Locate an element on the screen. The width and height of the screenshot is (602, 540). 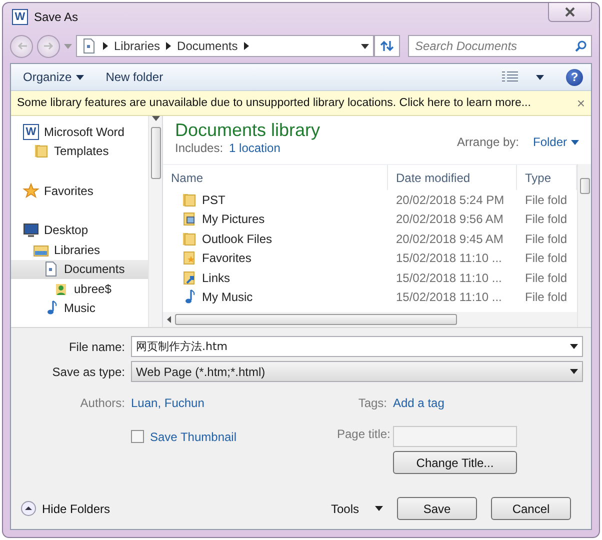
arrange-dropdown: Folder is located at coordinates (555, 142).